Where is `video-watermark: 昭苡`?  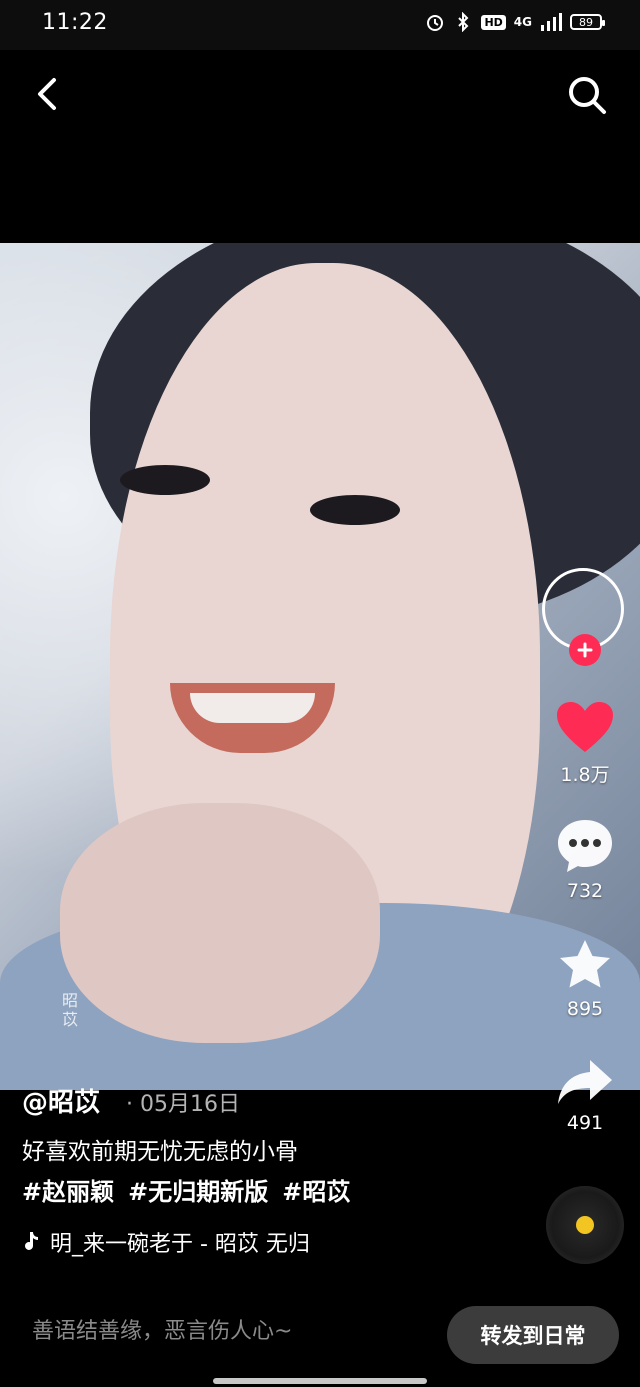
video-watermark: 昭苡 is located at coordinates (70, 1010).